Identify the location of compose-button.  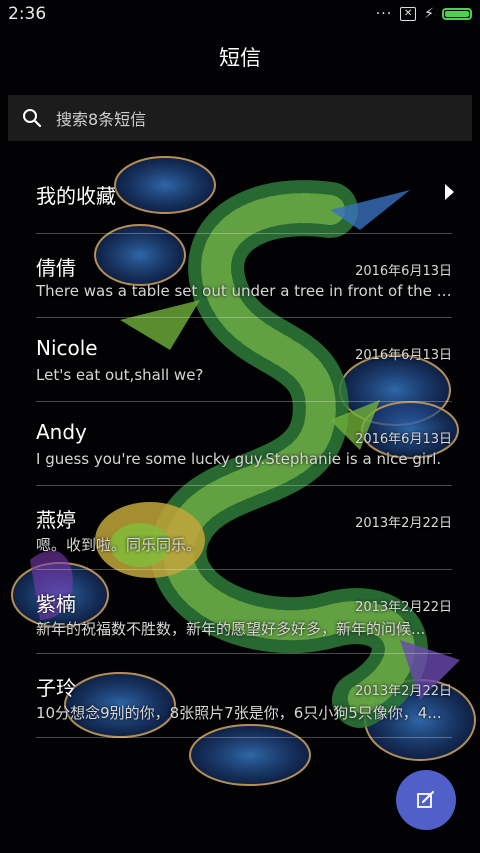
(426, 800).